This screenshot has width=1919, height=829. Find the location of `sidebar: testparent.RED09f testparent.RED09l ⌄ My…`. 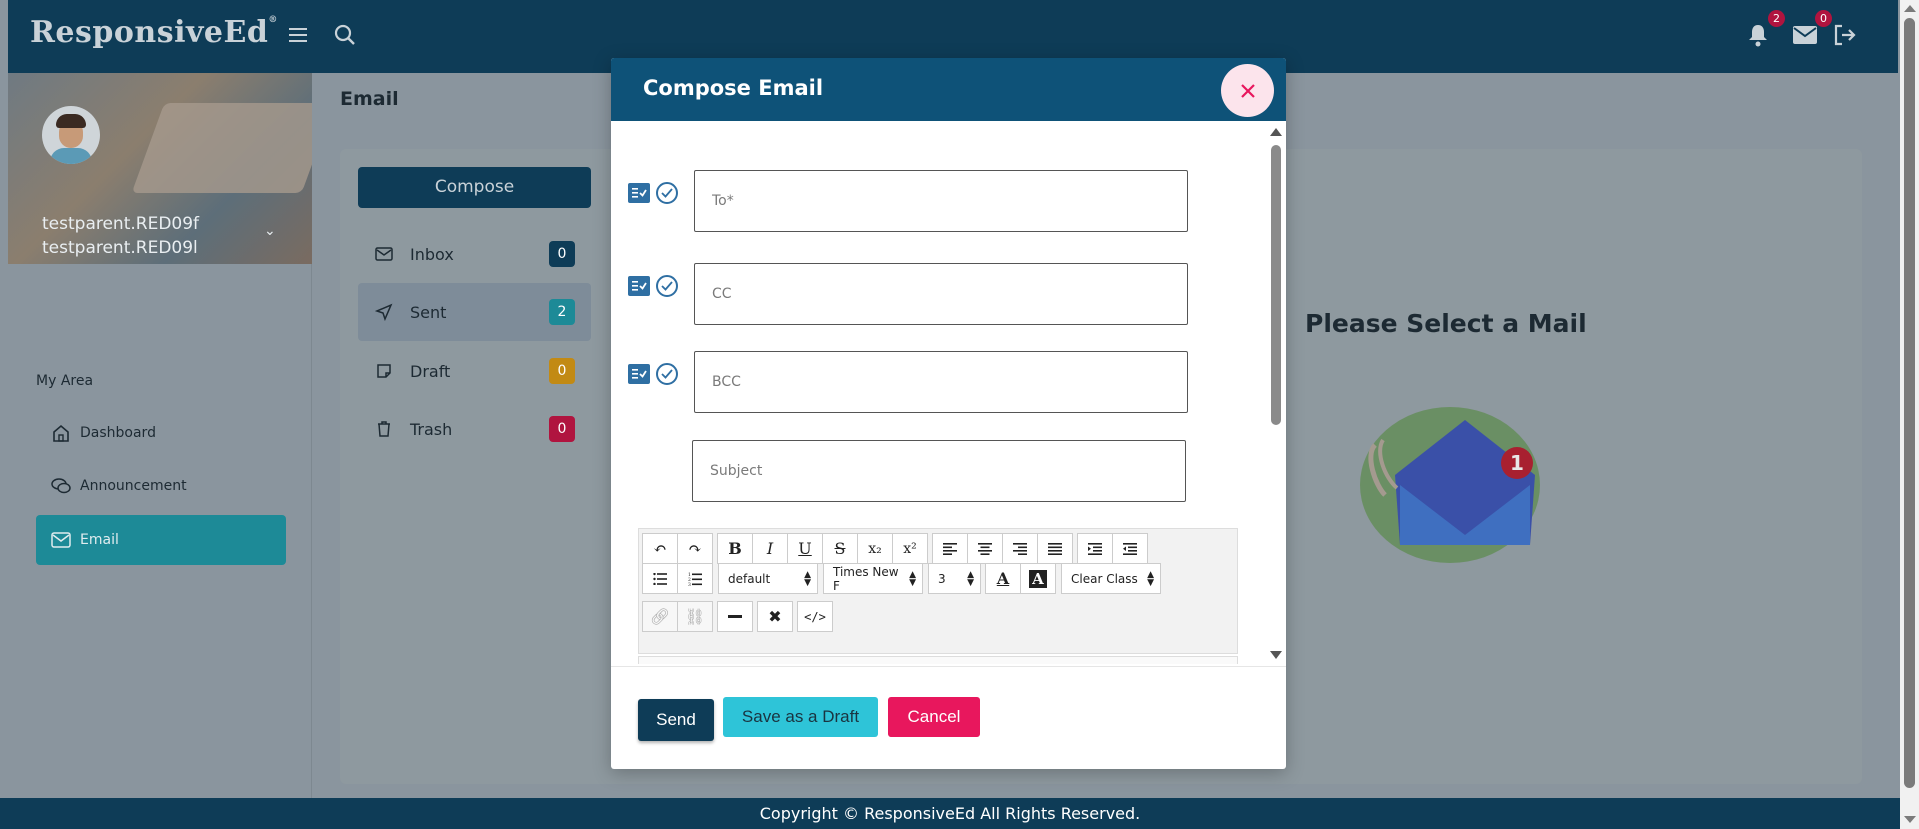

sidebar: testparent.RED09f testparent.RED09l ⌄ My… is located at coordinates (160, 435).